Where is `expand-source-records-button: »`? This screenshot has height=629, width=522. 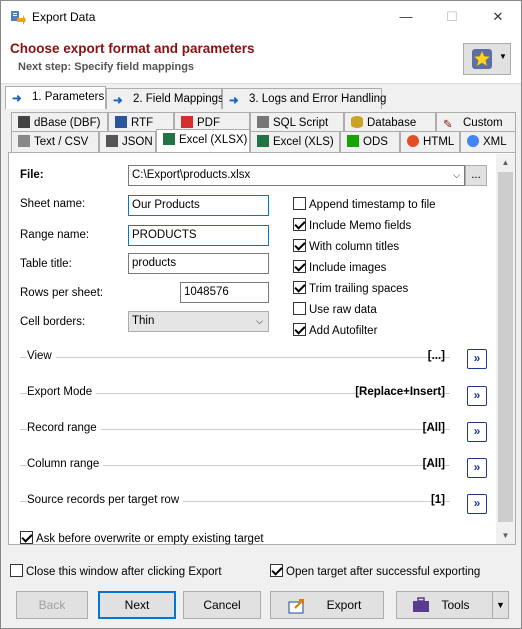 expand-source-records-button: » is located at coordinates (477, 504).